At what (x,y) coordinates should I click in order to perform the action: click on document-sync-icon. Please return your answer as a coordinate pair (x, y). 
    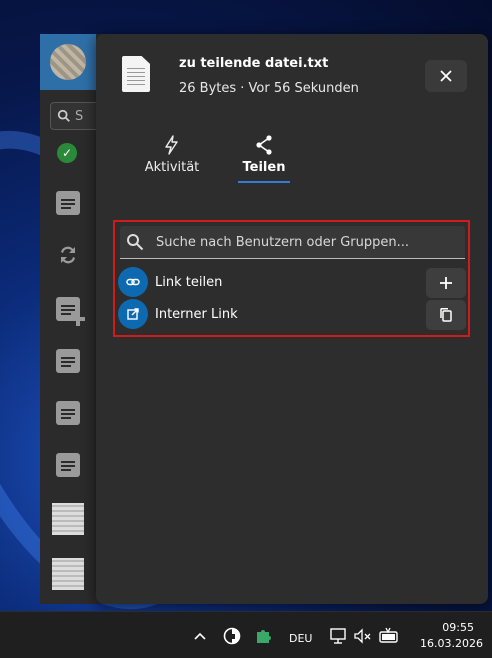
    Looking at the image, I should click on (68, 203).